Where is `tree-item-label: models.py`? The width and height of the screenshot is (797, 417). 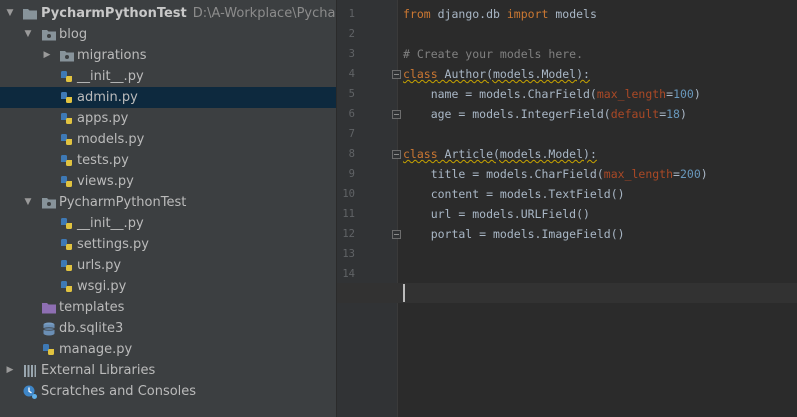 tree-item-label: models.py is located at coordinates (111, 139).